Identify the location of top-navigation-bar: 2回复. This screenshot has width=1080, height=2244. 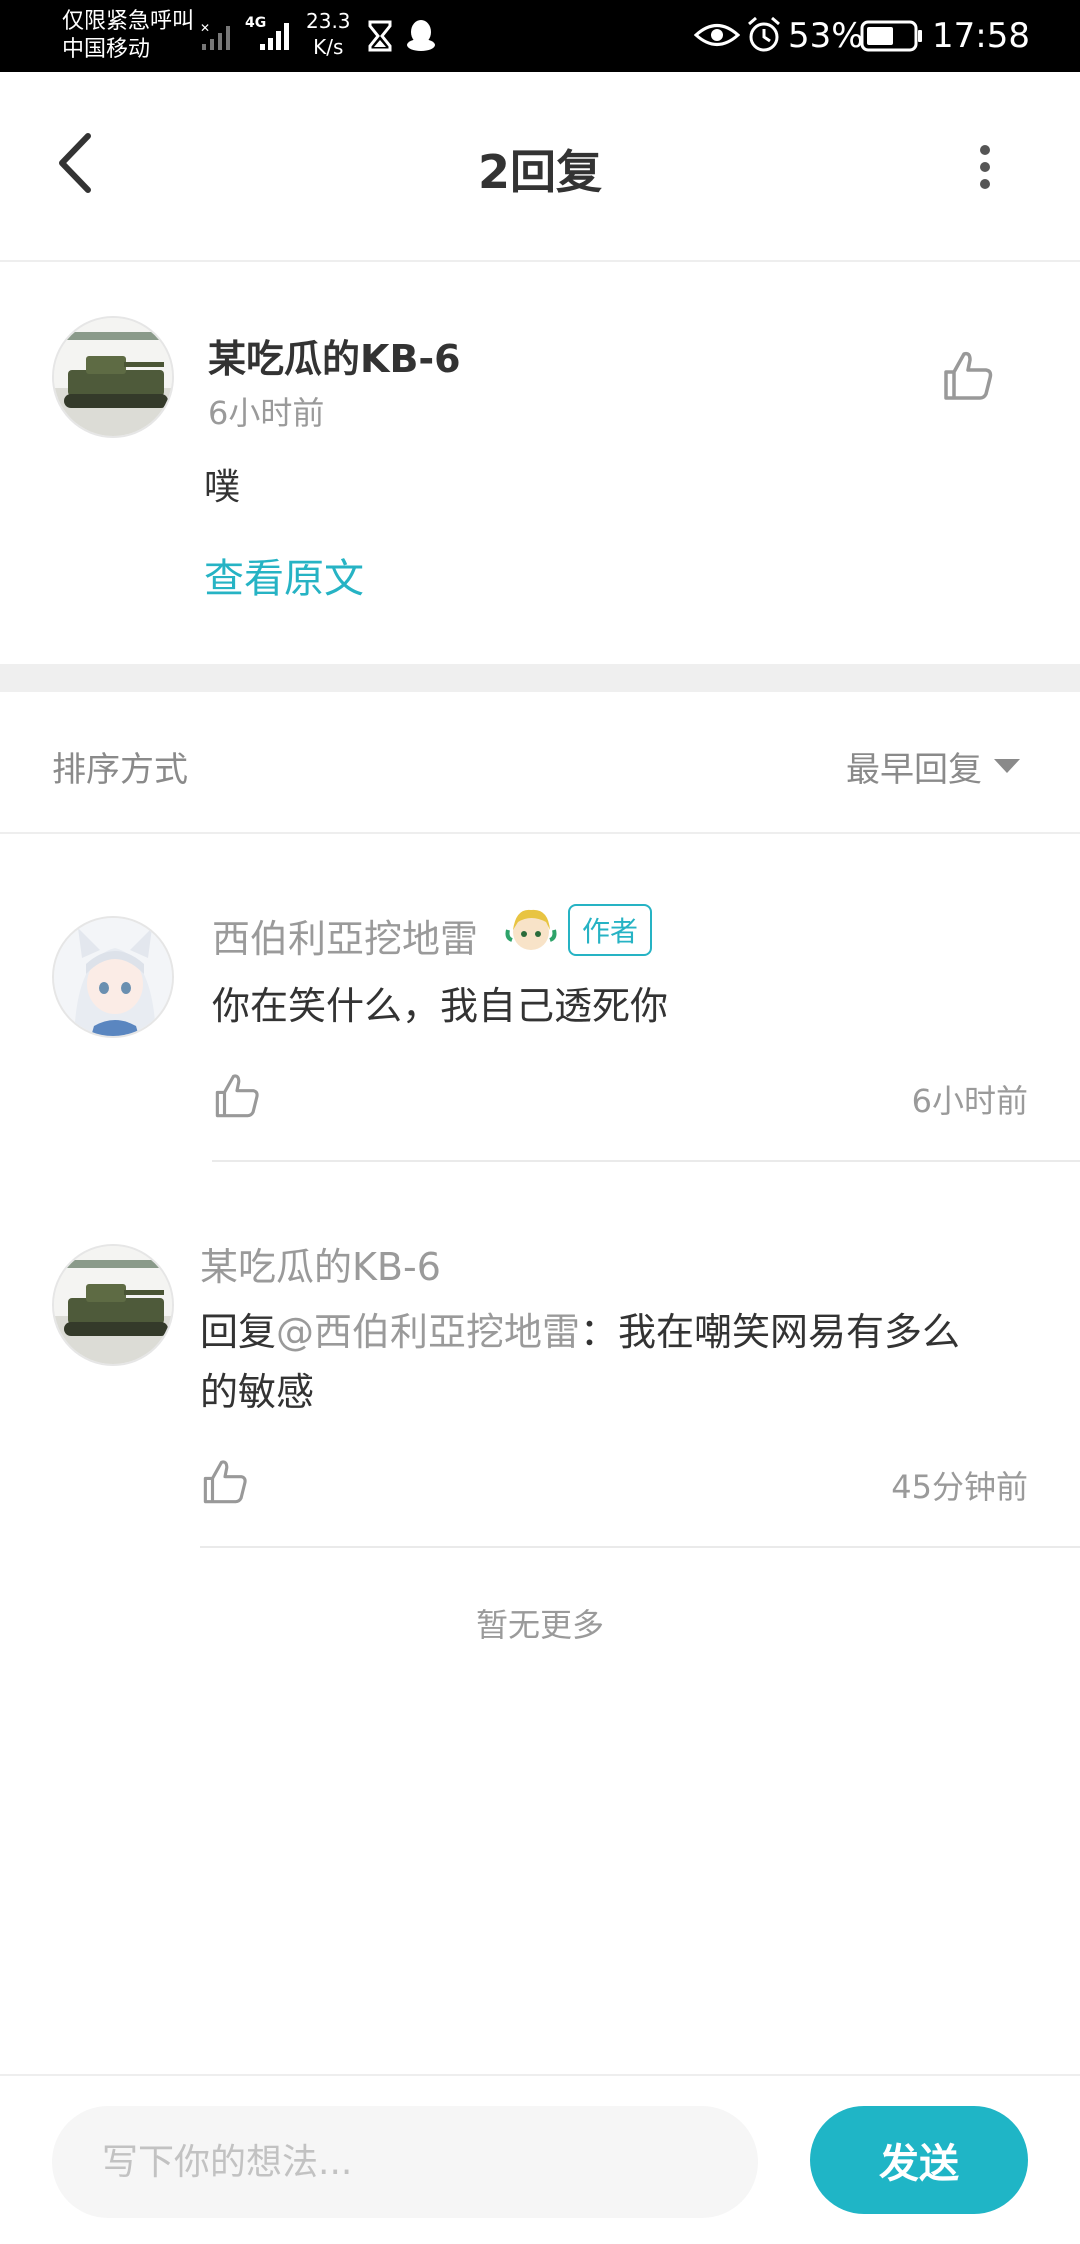
(540, 167).